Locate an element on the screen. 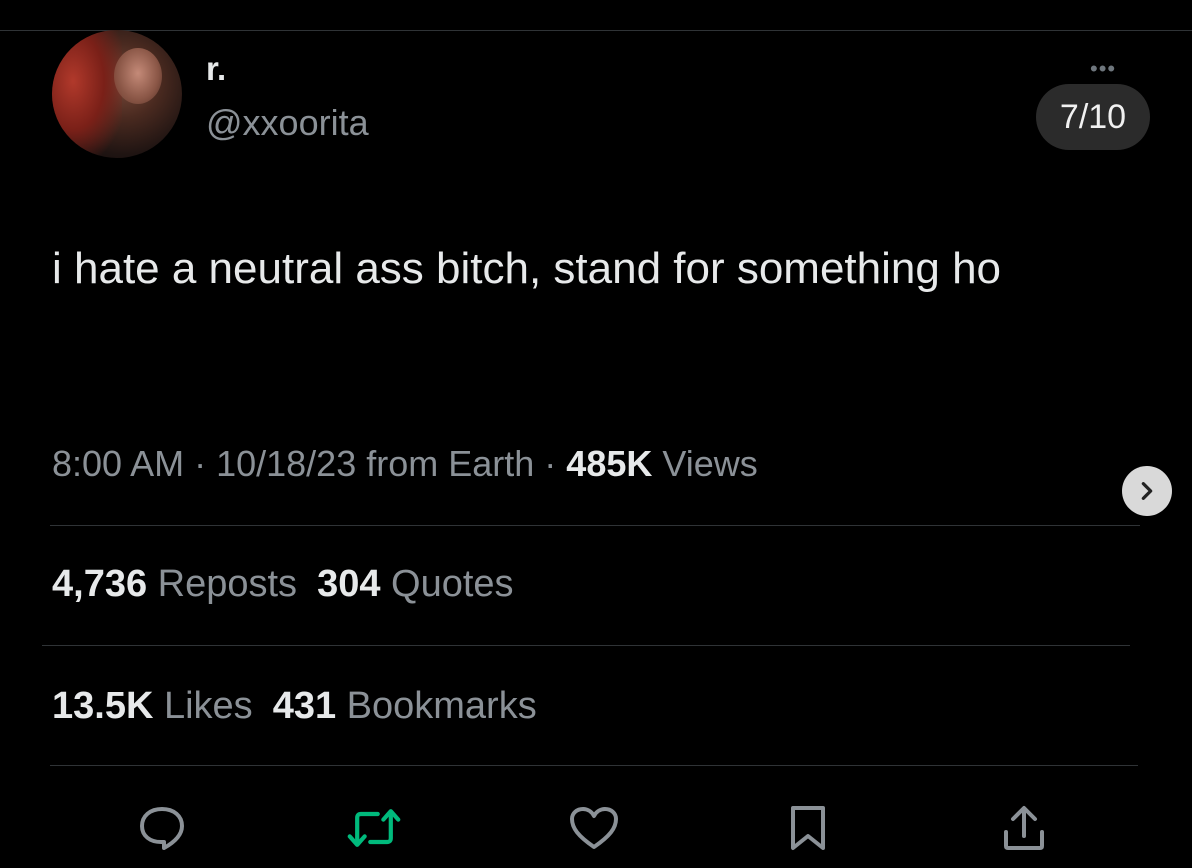 The image size is (1192, 868). quotes-label: Quotes is located at coordinates (452, 584).